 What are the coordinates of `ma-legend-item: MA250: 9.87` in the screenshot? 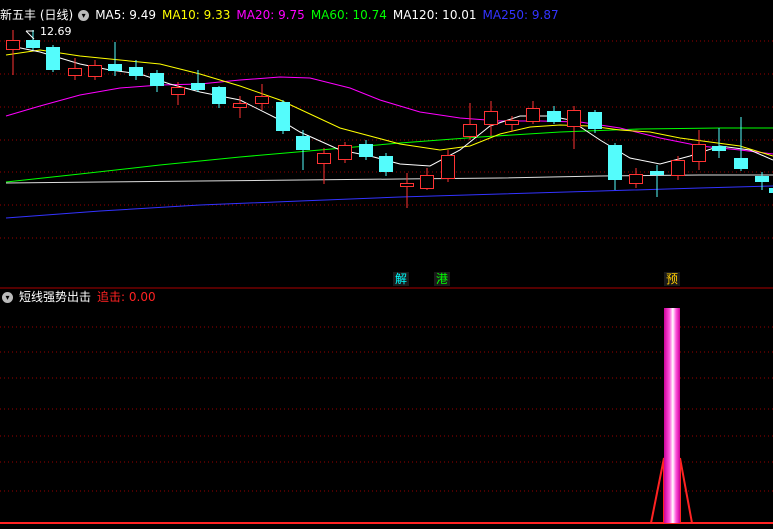 It's located at (520, 15).